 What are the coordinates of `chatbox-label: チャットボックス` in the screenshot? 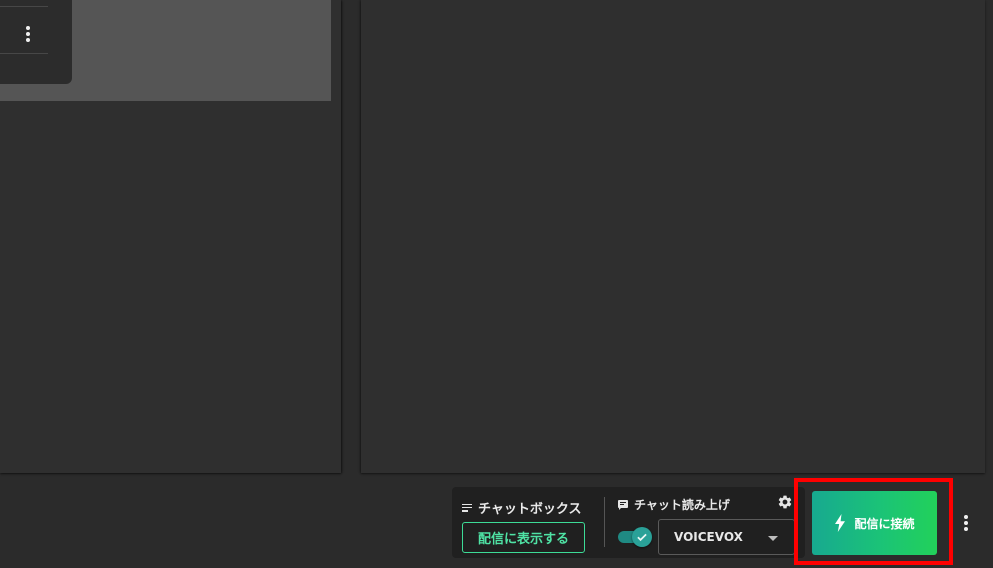 It's located at (530, 509).